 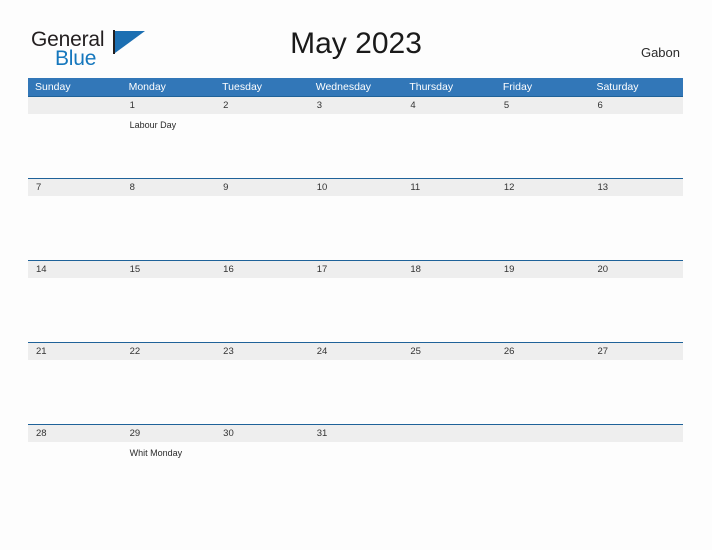 I want to click on calendar-week-row: 14 15 16 17 18 19 20, so click(x=355, y=301).